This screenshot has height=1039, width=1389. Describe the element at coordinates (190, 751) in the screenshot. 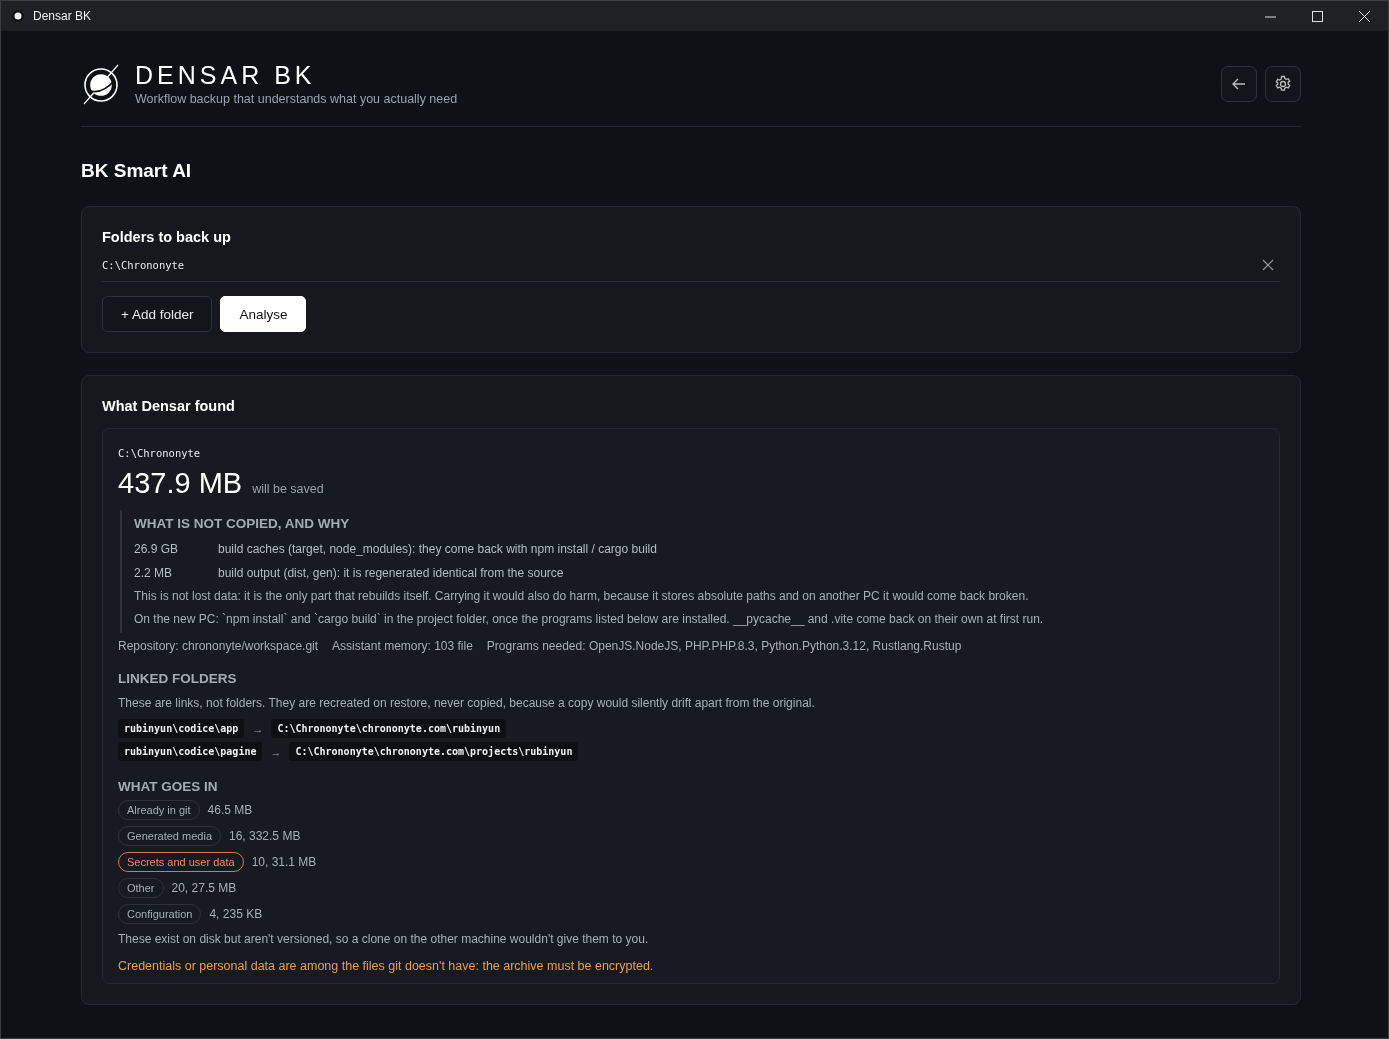

I see `link-source: rubinyun\codice\pagine` at that location.